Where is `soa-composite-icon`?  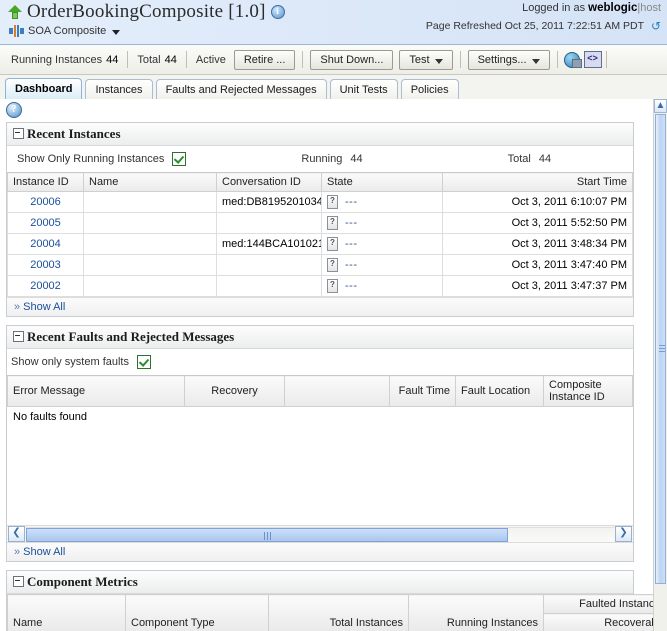 soa-composite-icon is located at coordinates (16, 31).